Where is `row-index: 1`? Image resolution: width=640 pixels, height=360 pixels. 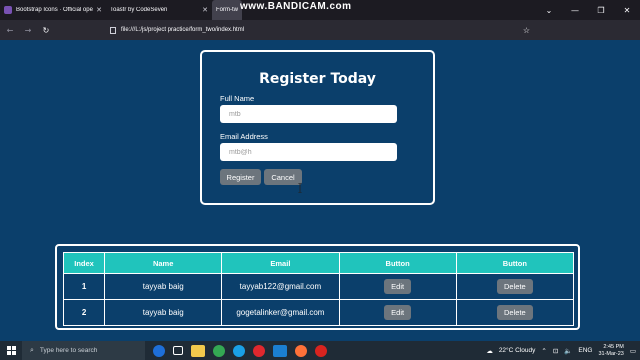
row-index: 1 is located at coordinates (84, 286).